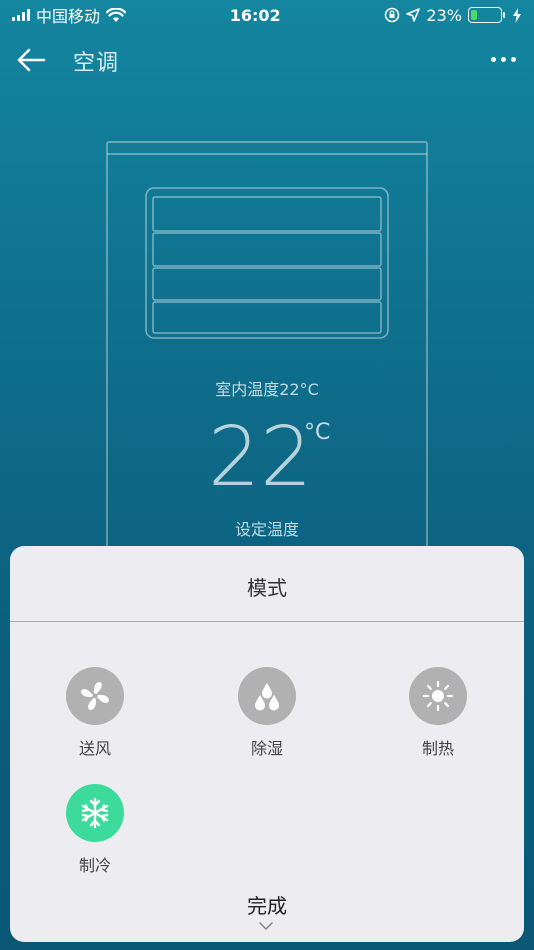  I want to click on snowflake-icon, so click(95, 813).